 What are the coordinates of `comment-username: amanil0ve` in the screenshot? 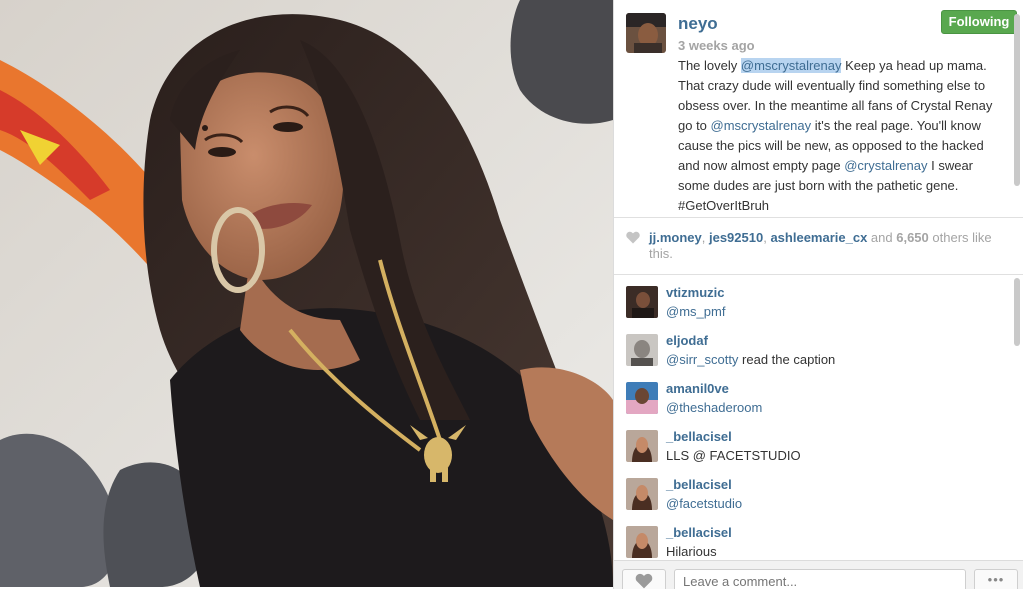 It's located at (697, 388).